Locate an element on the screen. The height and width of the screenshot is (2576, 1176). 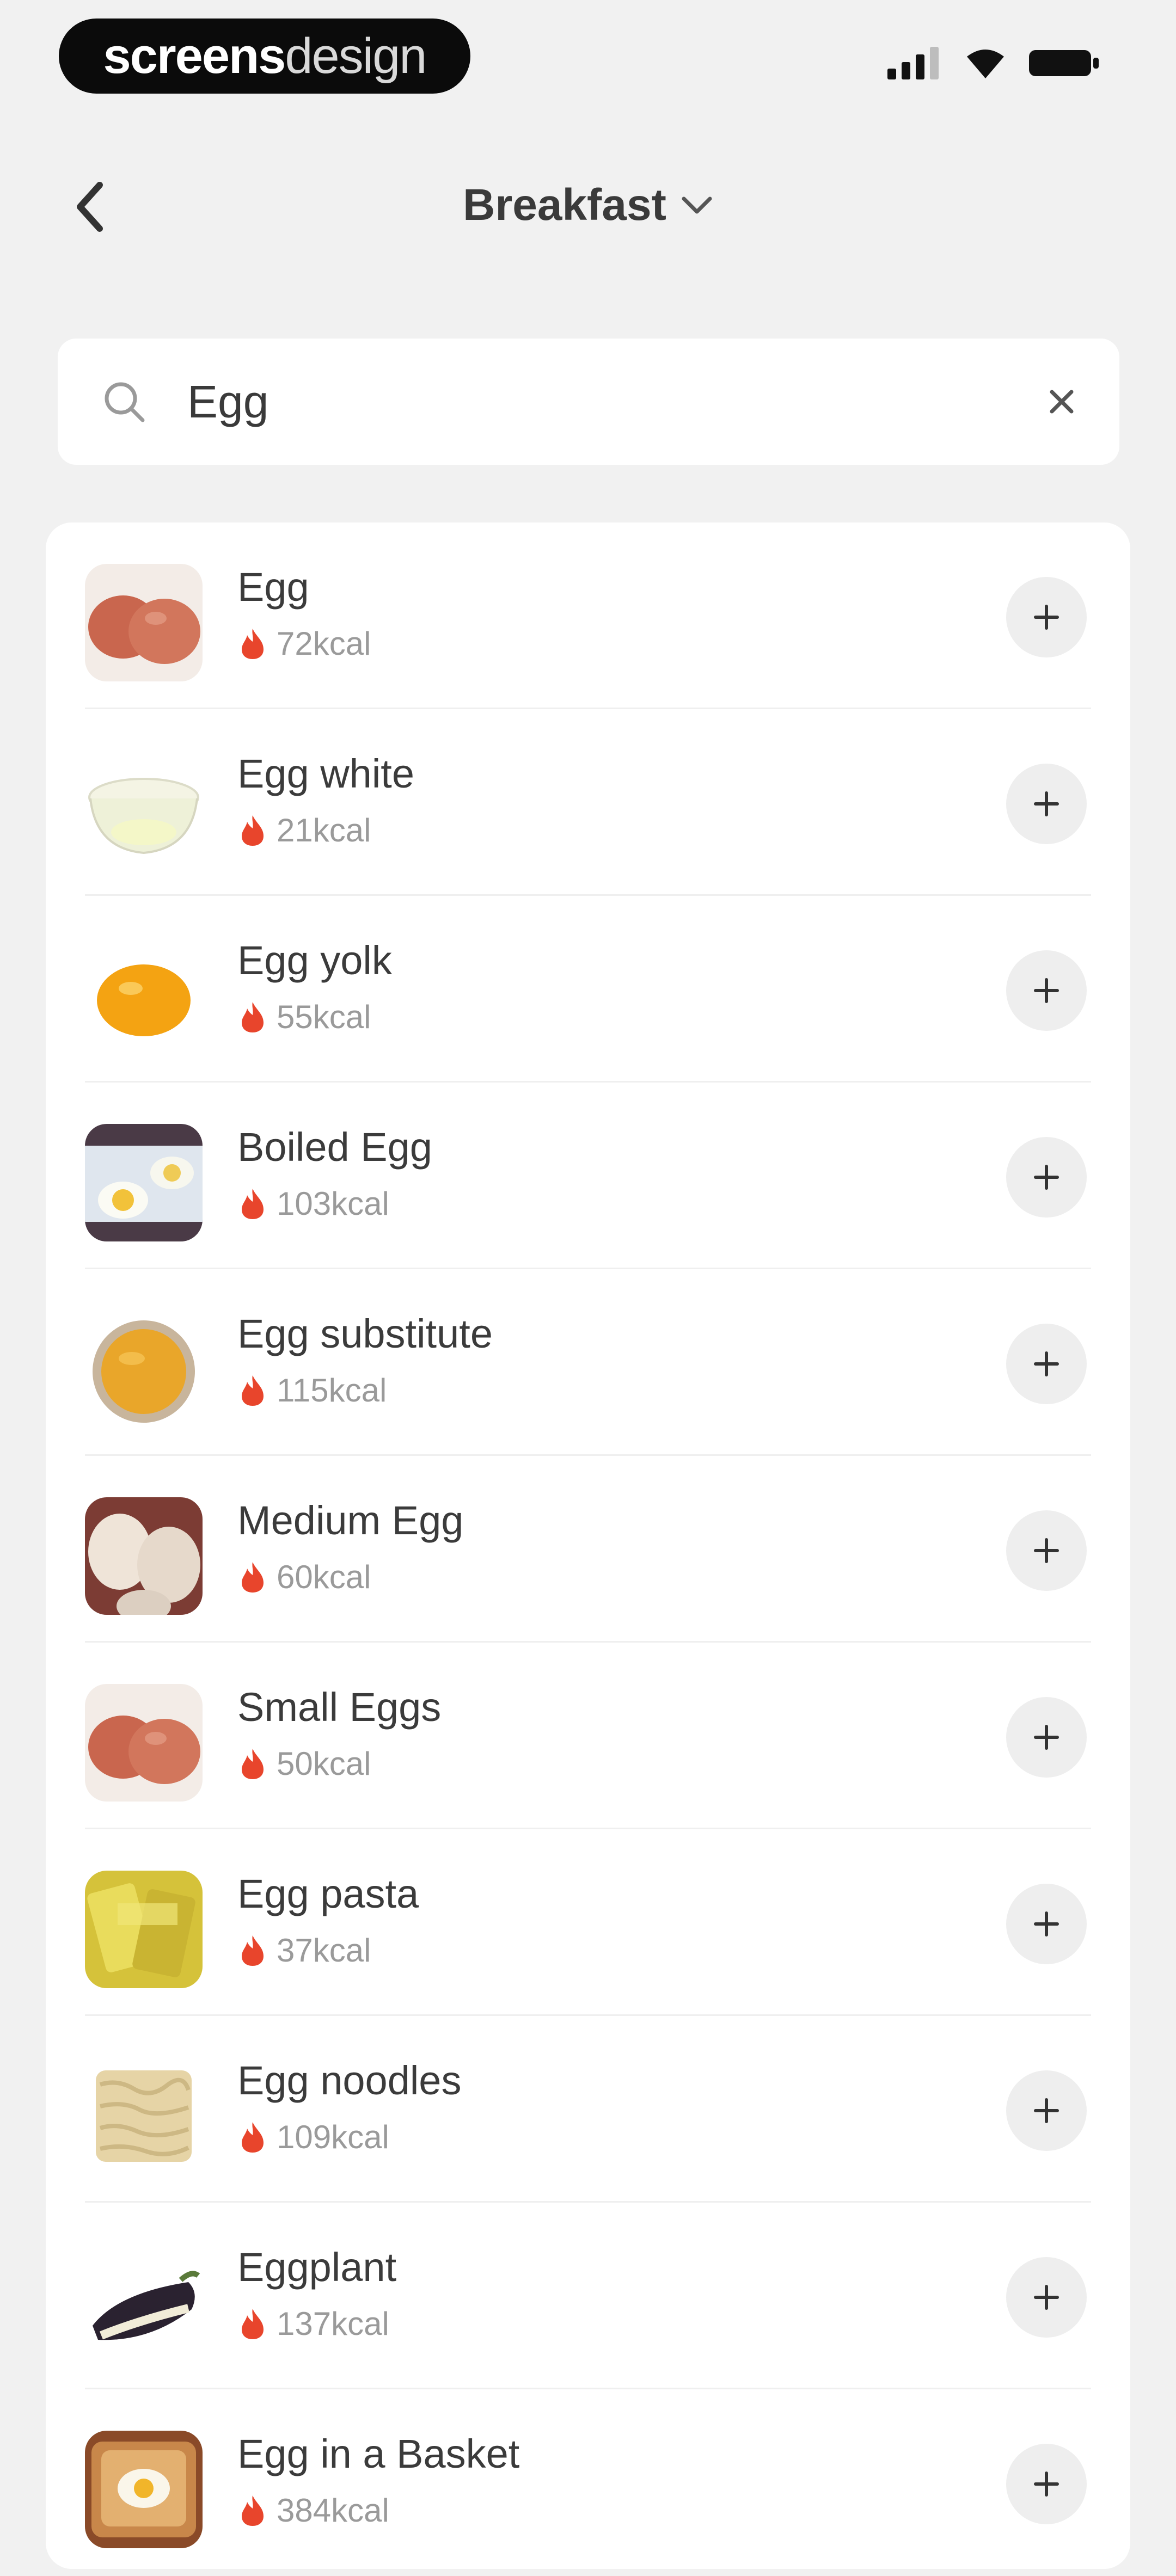
close-icon is located at coordinates (1062, 402).